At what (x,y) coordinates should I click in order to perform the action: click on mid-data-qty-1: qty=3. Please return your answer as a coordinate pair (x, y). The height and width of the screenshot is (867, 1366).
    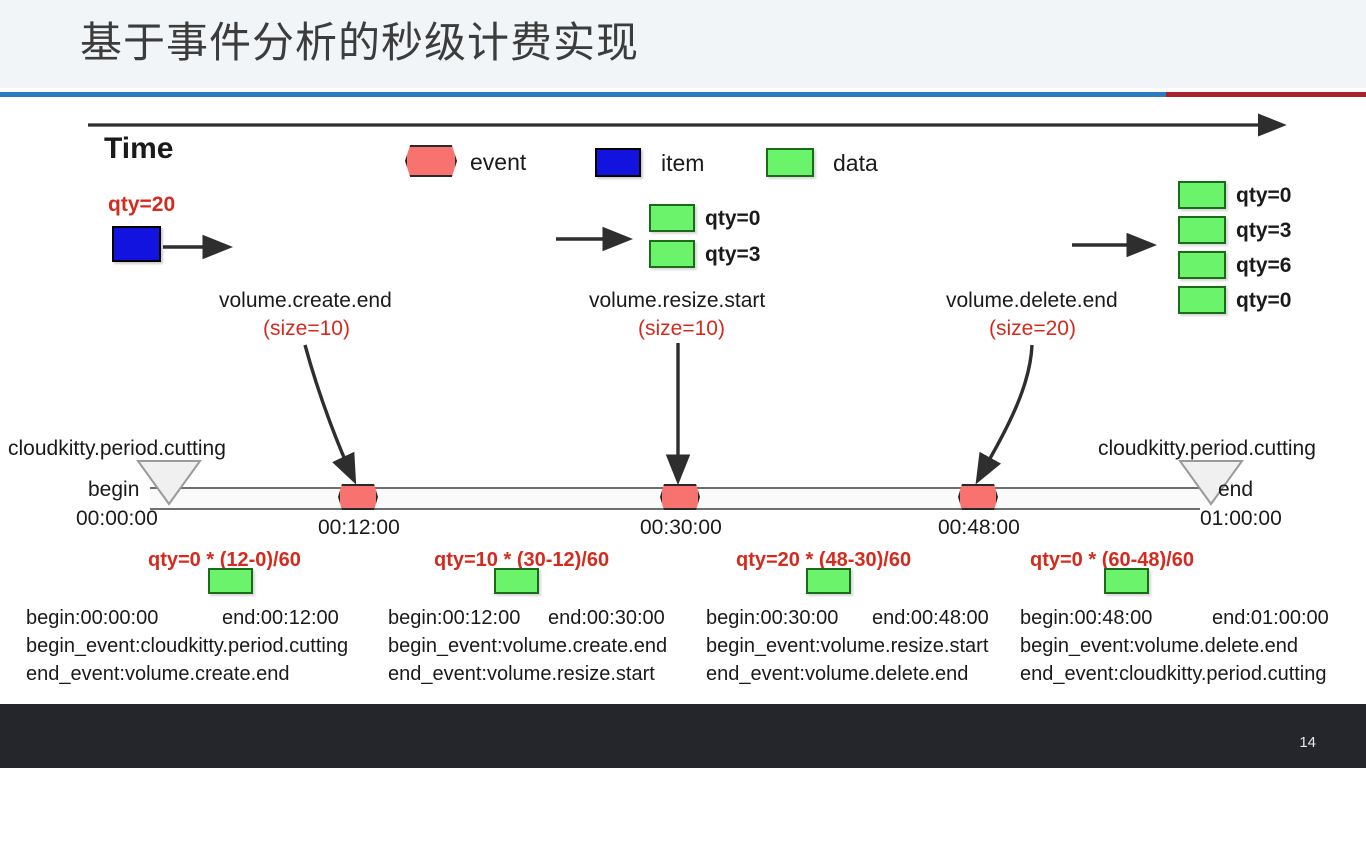
    Looking at the image, I should click on (733, 254).